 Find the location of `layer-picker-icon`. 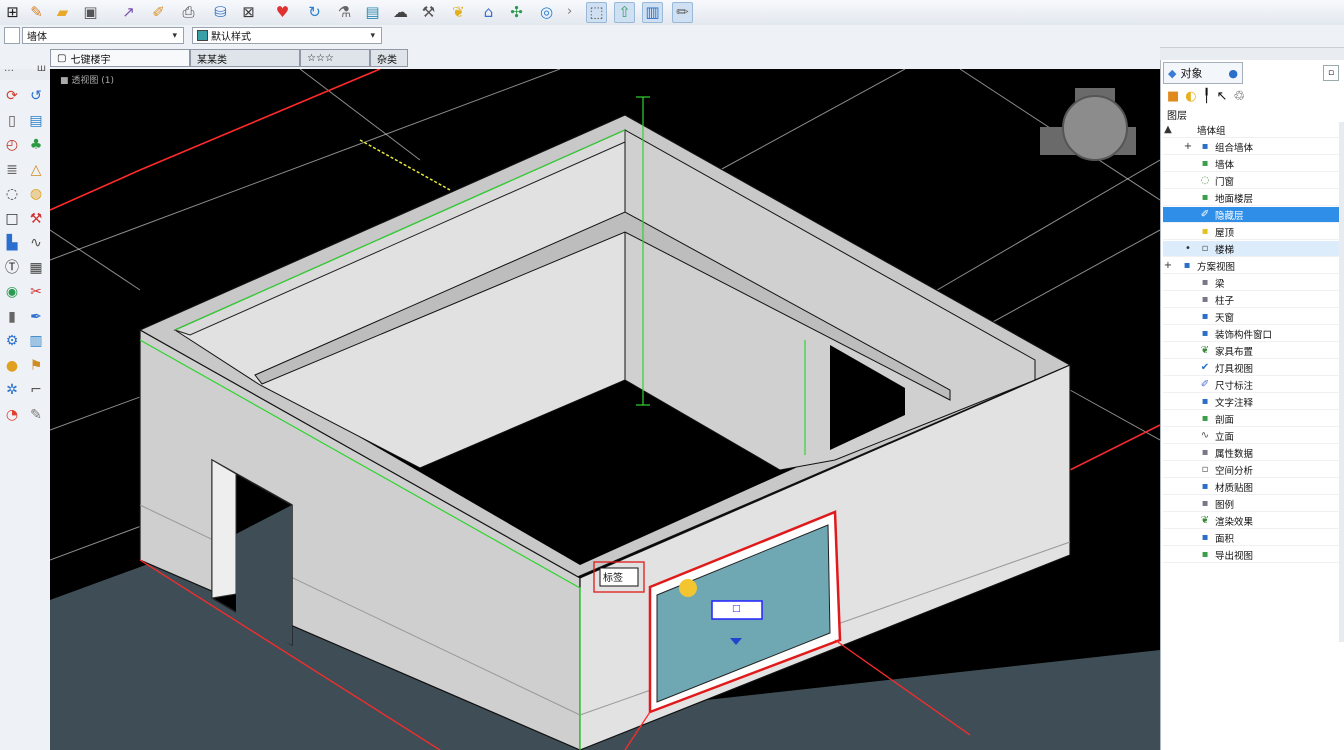

layer-picker-icon is located at coordinates (12, 35).